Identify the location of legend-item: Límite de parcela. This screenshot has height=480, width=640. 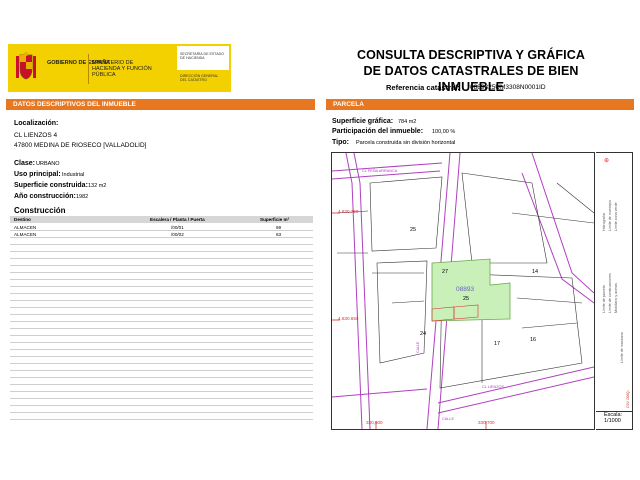
(604, 299).